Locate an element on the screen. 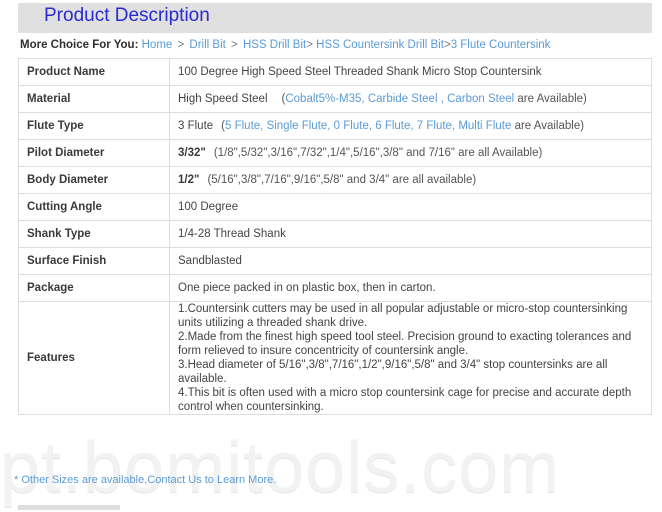  spec-value-text: 3 Flute is located at coordinates (196, 126).